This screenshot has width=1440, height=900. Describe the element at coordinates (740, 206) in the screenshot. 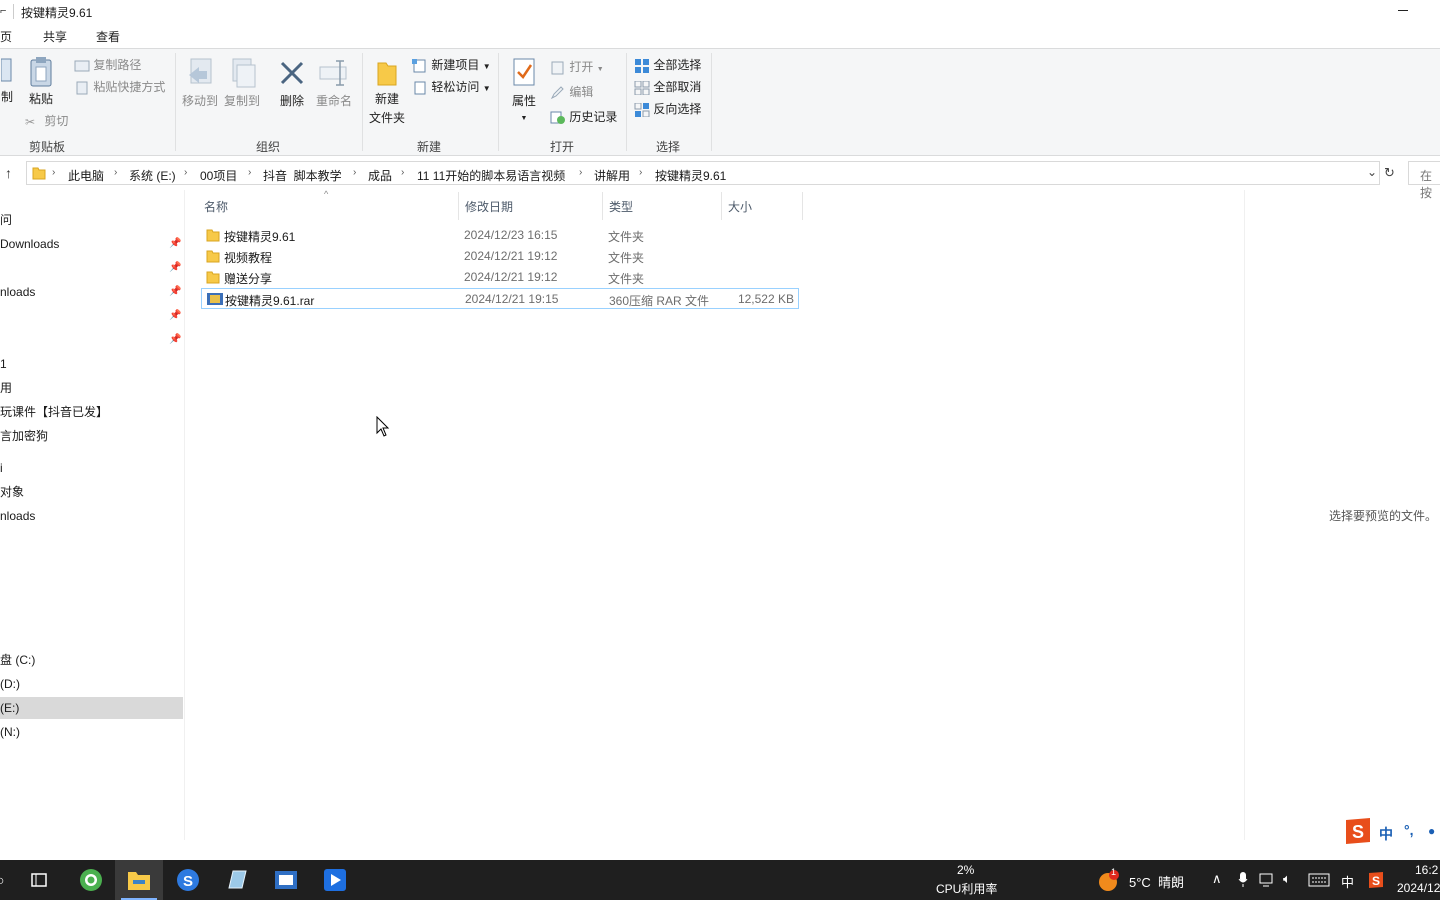

I see `column-header-size: 大小` at that location.